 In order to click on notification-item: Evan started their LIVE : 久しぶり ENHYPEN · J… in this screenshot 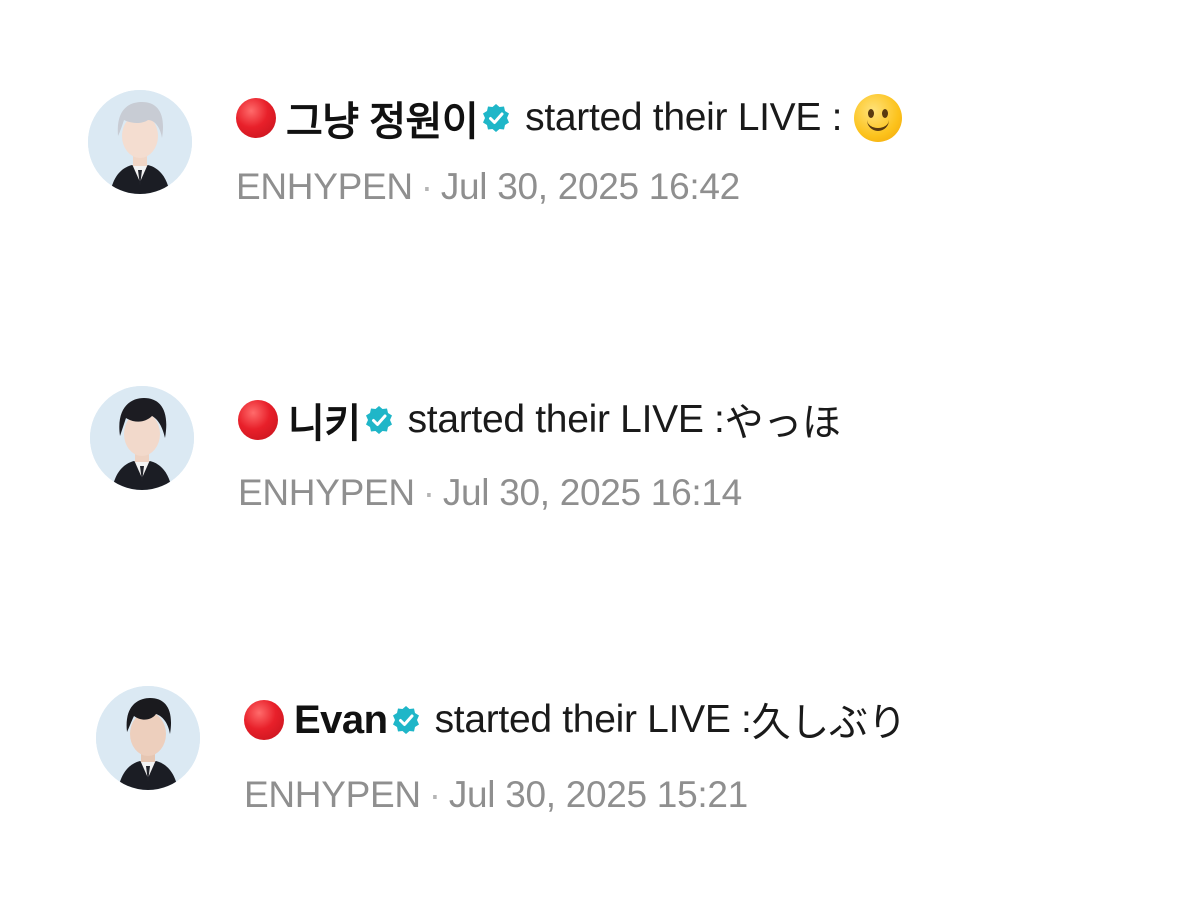, I will do `click(600, 750)`.